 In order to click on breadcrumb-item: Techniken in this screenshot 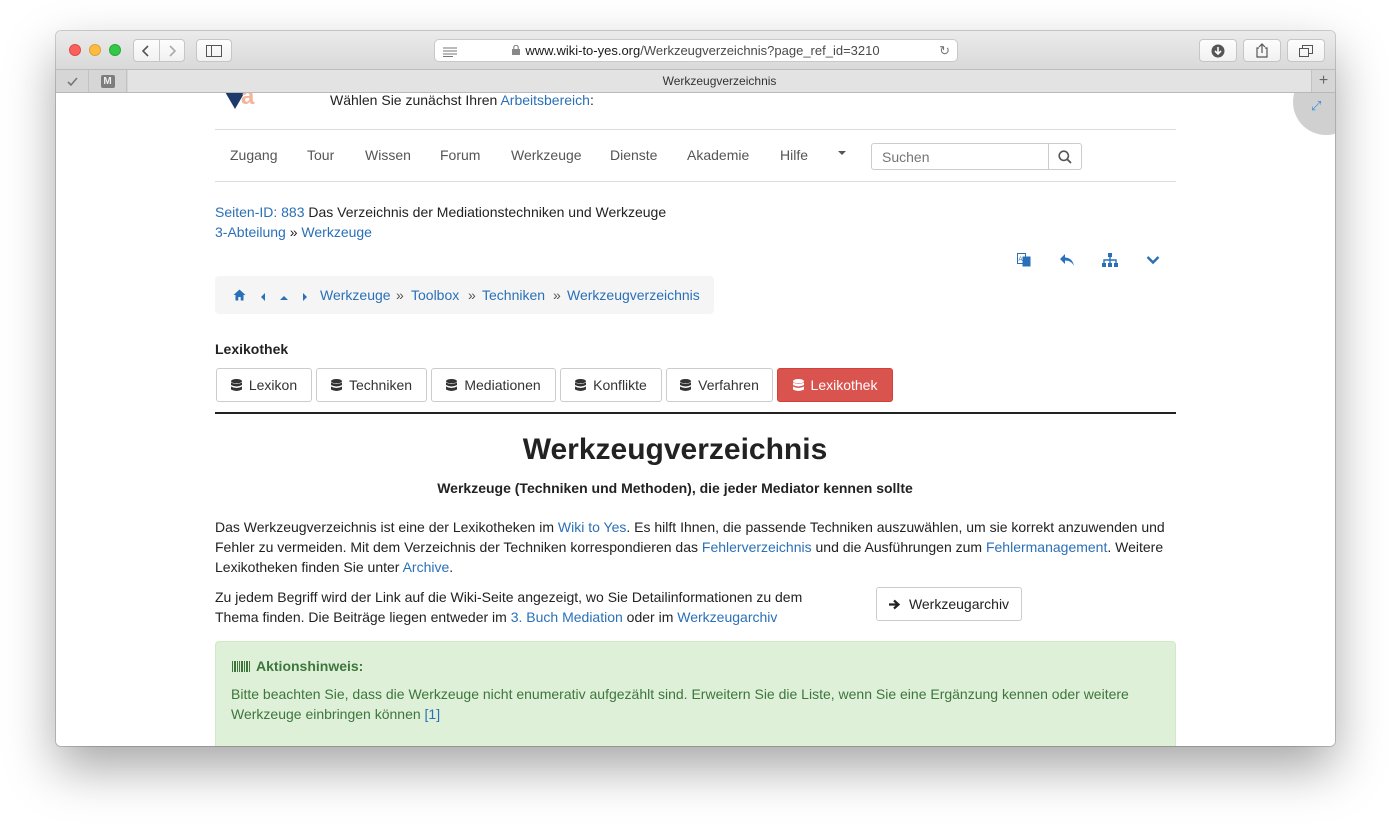, I will do `click(513, 295)`.